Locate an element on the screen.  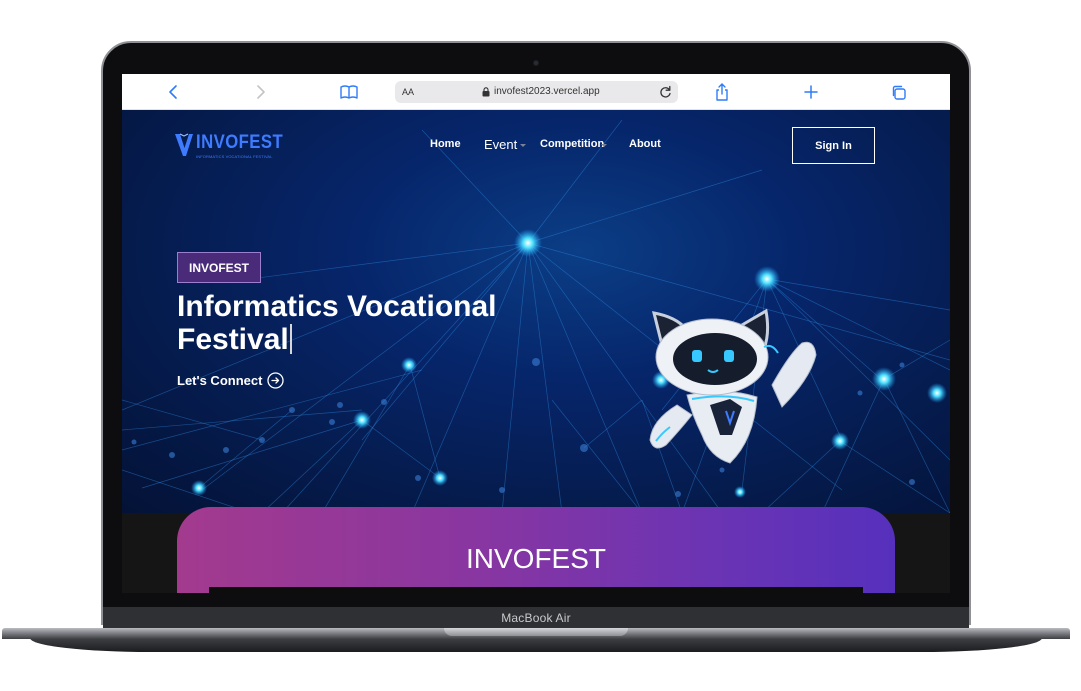
webcam is located at coordinates (536, 63).